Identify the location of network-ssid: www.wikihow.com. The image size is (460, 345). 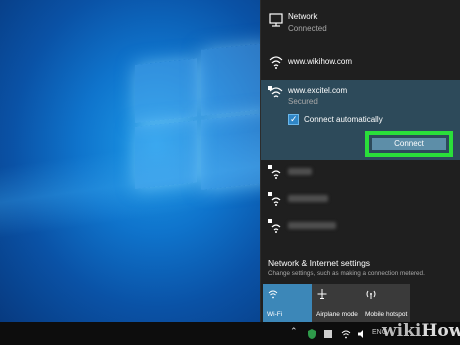
(320, 61).